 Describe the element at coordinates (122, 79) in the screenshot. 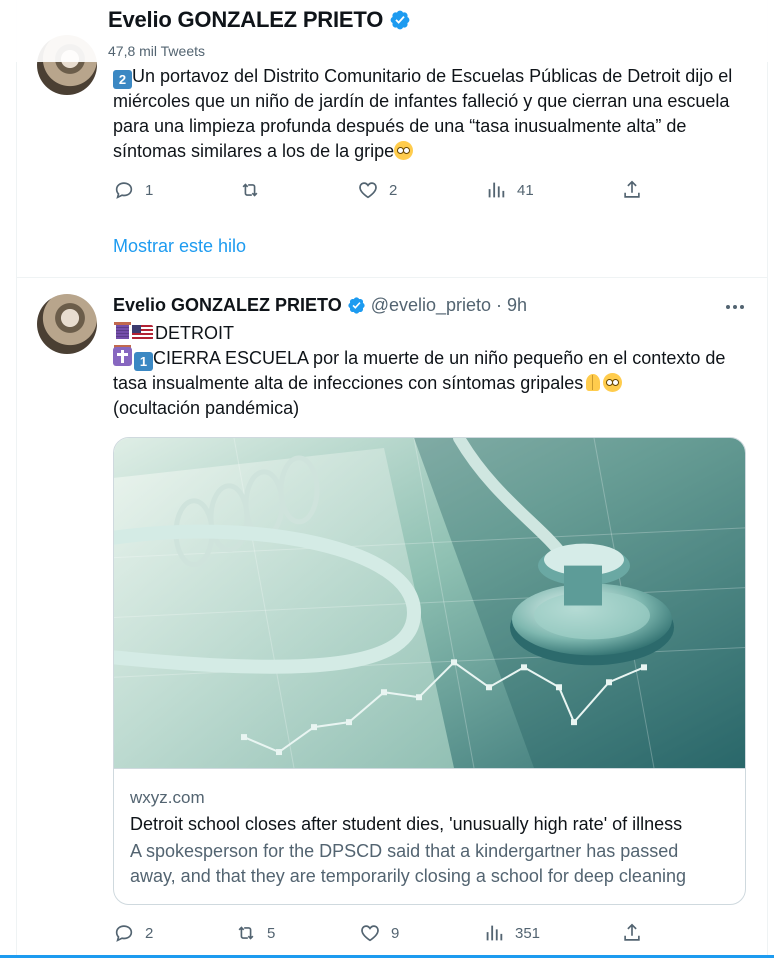

I see `keycap-number-emoji: 2` at that location.